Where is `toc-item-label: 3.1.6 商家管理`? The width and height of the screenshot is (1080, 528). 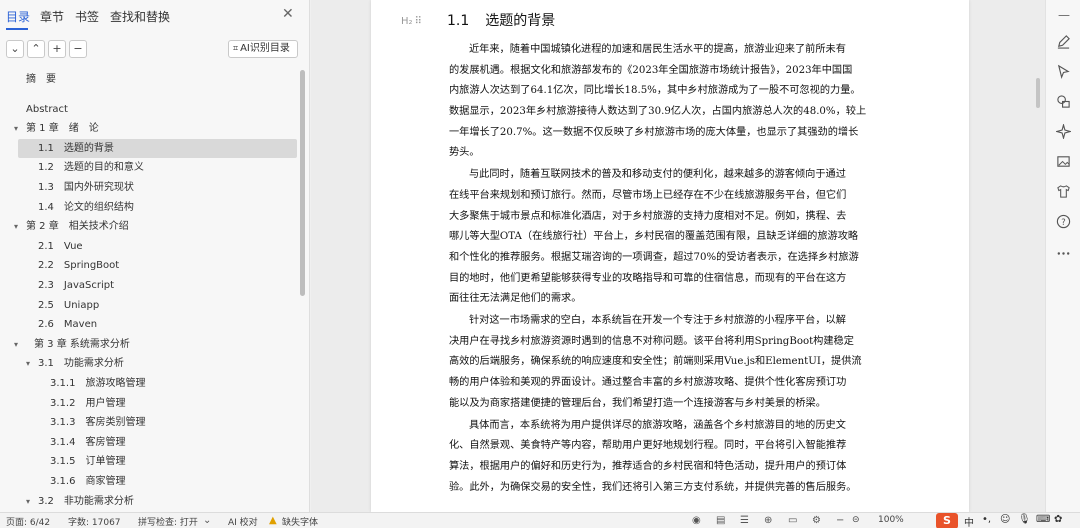
toc-item-label: 3.1.6 商家管理 is located at coordinates (88, 481).